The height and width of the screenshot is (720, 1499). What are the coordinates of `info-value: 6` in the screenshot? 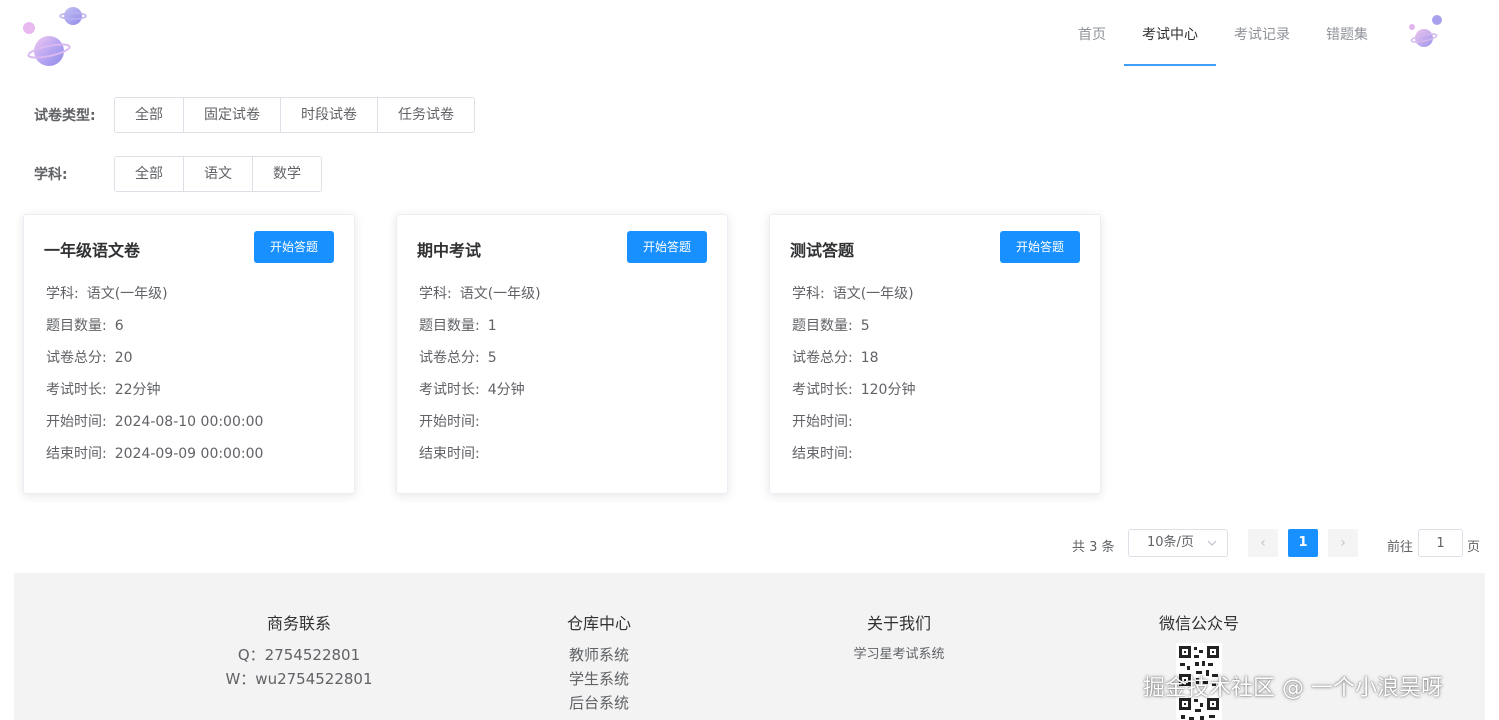 It's located at (119, 326).